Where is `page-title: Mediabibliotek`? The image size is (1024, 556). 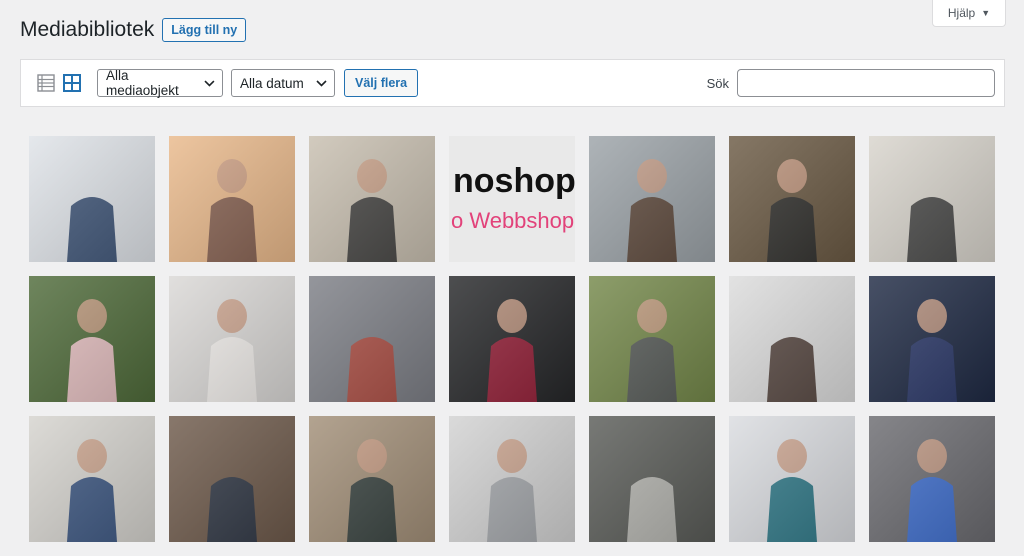 page-title: Mediabibliotek is located at coordinates (87, 29).